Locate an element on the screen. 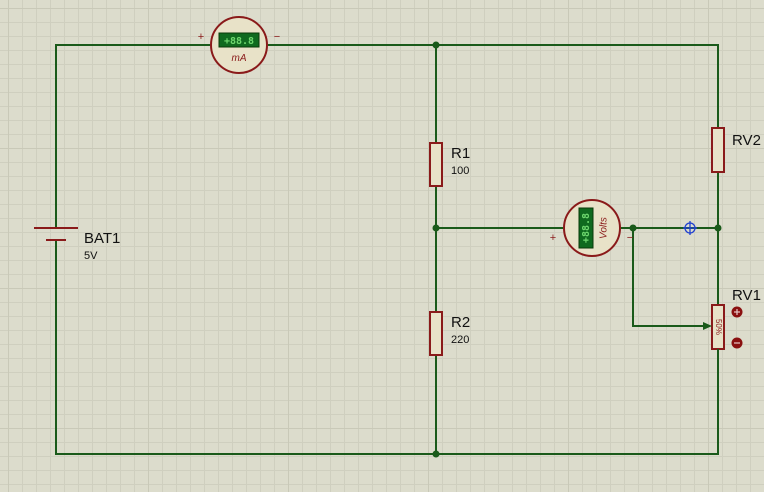  potentiometer-rv2: RV2 is located at coordinates (736, 150).